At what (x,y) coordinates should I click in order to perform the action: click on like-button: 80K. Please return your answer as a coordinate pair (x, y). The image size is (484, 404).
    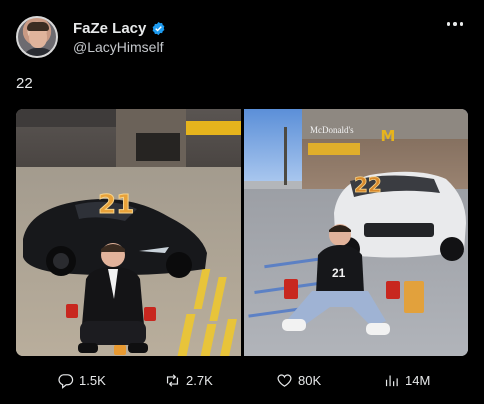
    Looking at the image, I should click on (298, 380).